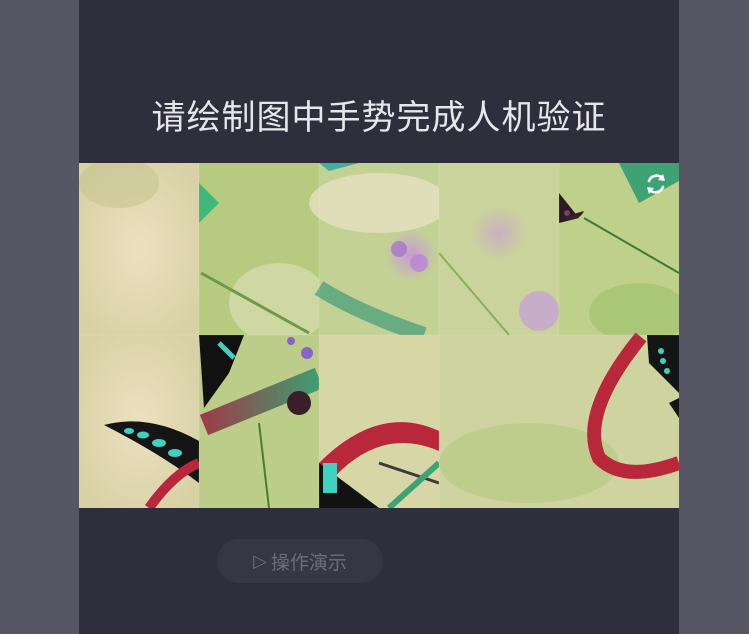  Describe the element at coordinates (380, 421) in the screenshot. I see `tile-r2-c3` at that location.